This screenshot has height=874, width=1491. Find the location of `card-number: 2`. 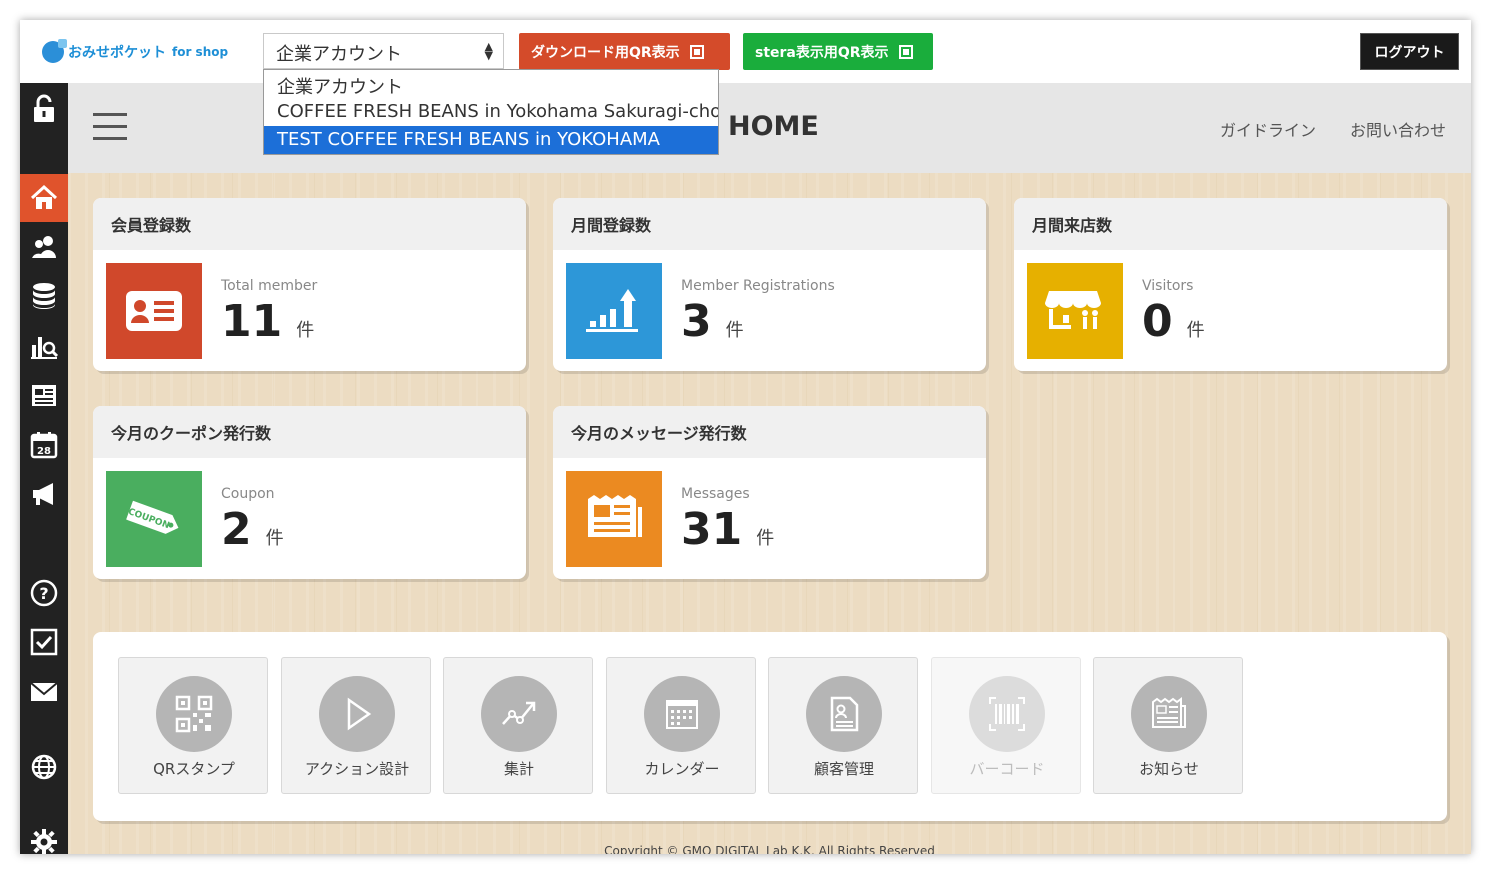

card-number: 2 is located at coordinates (236, 529).